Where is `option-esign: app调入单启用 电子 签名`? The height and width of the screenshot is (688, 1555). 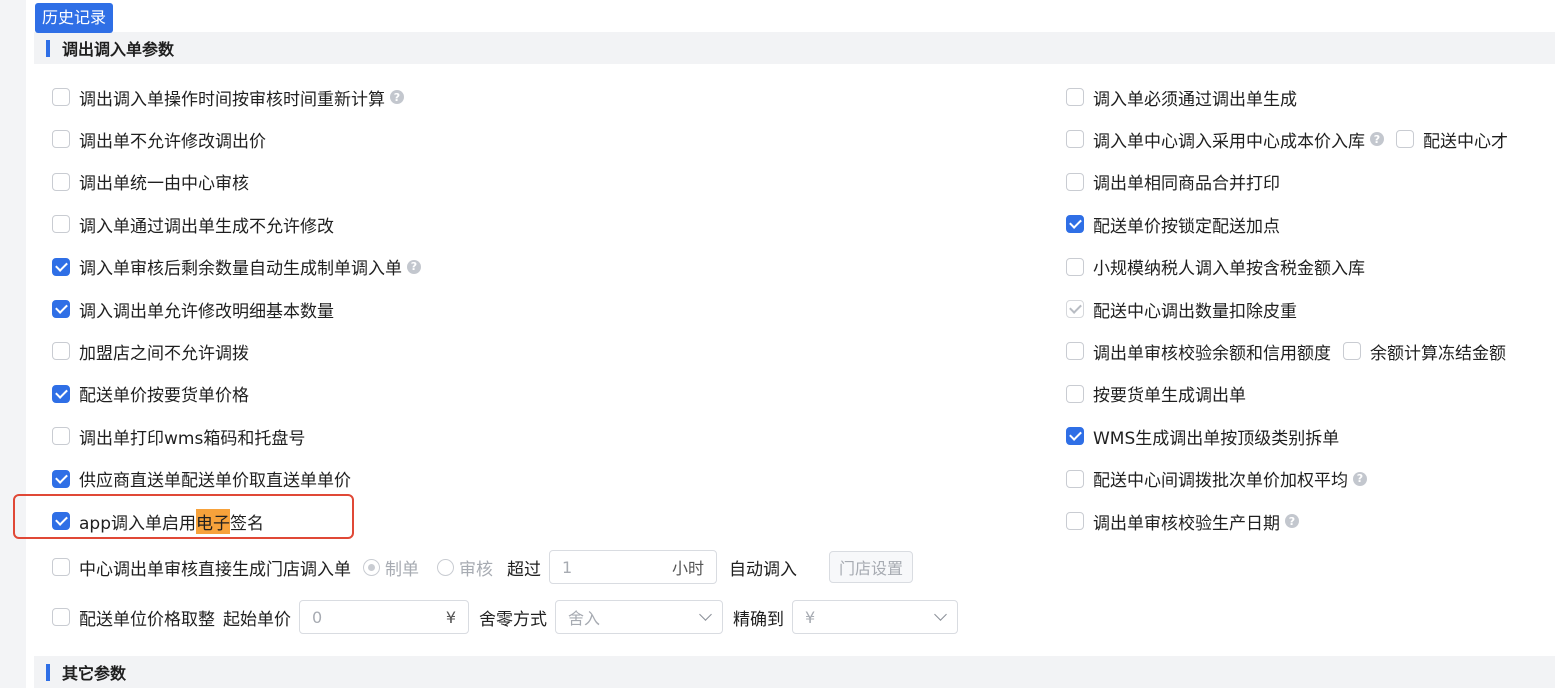
option-esign: app调入单启用 电子 签名 is located at coordinates (158, 521).